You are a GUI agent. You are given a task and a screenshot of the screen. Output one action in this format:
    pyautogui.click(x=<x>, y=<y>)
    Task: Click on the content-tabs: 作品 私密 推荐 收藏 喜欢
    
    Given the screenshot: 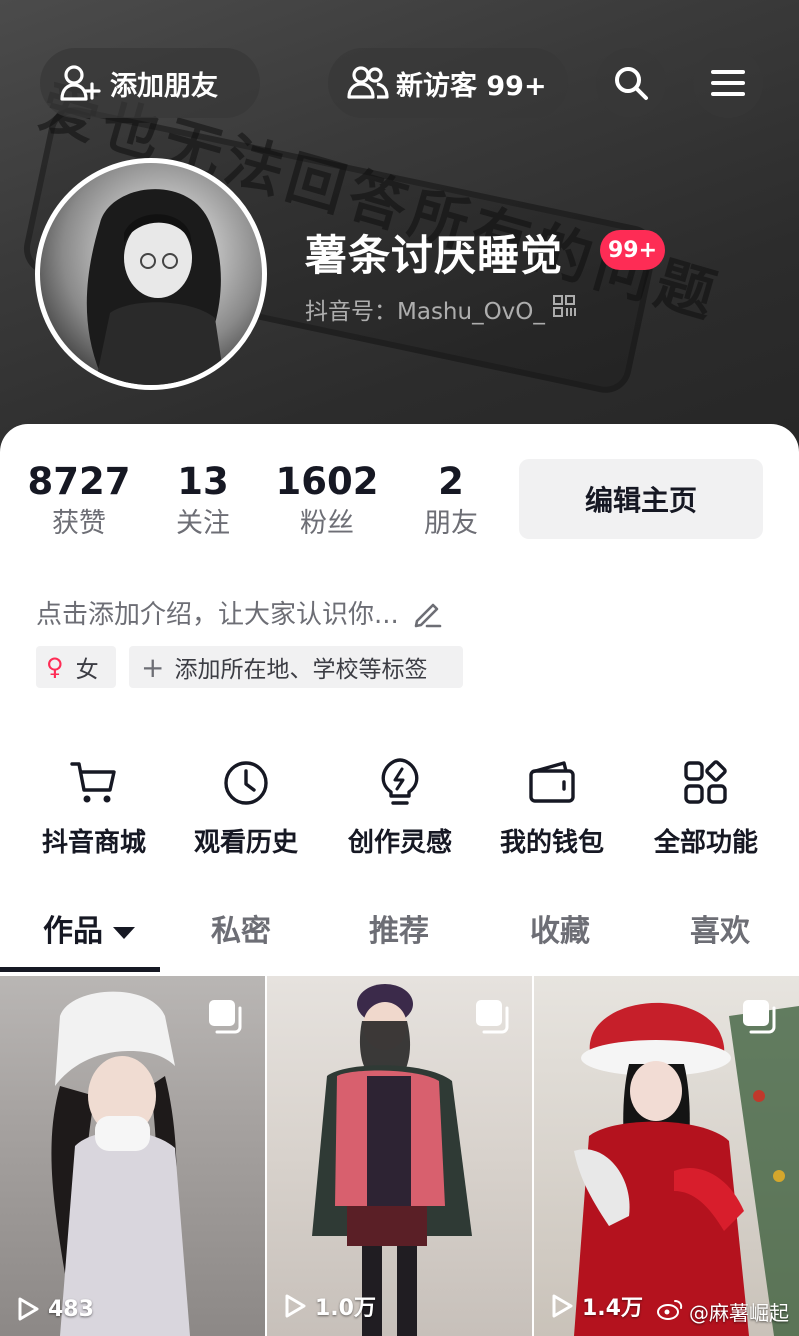 What is the action you would take?
    pyautogui.click(x=399, y=934)
    